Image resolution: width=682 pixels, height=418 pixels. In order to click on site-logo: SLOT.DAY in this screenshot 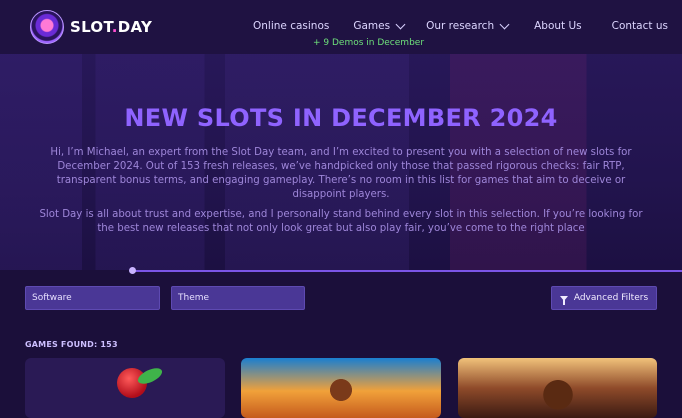, I will do `click(91, 27)`.